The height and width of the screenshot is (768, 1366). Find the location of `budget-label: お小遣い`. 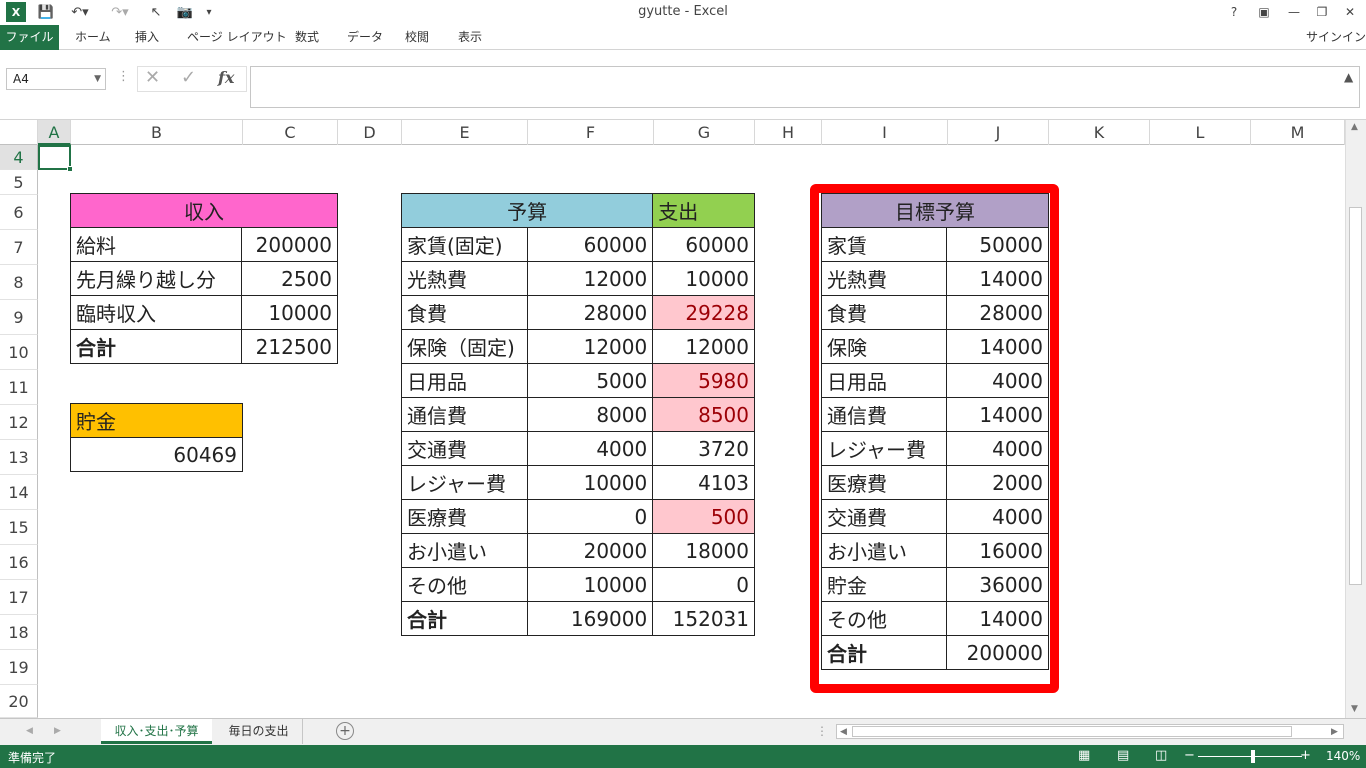

budget-label: お小遣い is located at coordinates (464, 550).